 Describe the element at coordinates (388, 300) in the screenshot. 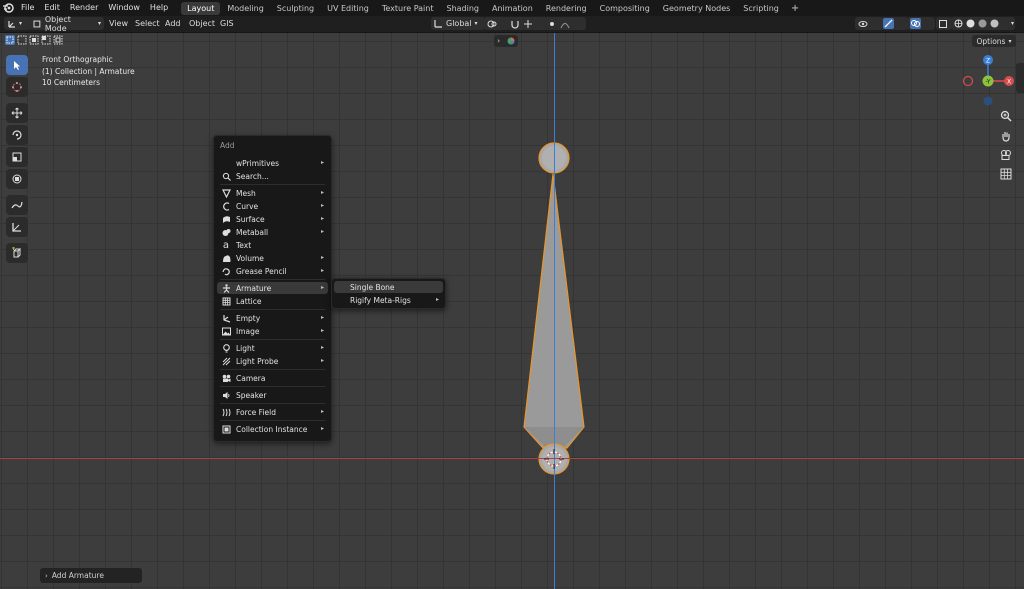

I see `menu-item-rigify-meta-rigs: Rigify Meta-Rigs ▸` at that location.